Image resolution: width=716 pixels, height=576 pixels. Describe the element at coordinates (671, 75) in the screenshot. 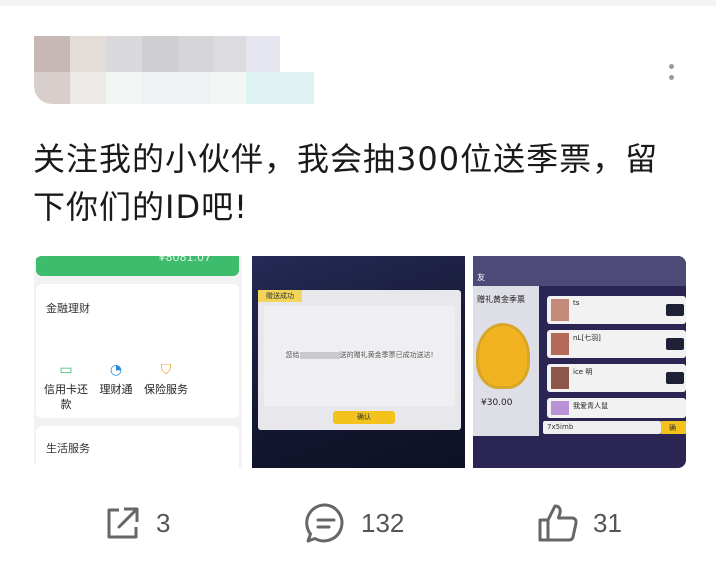

I see `more-options-icon` at that location.